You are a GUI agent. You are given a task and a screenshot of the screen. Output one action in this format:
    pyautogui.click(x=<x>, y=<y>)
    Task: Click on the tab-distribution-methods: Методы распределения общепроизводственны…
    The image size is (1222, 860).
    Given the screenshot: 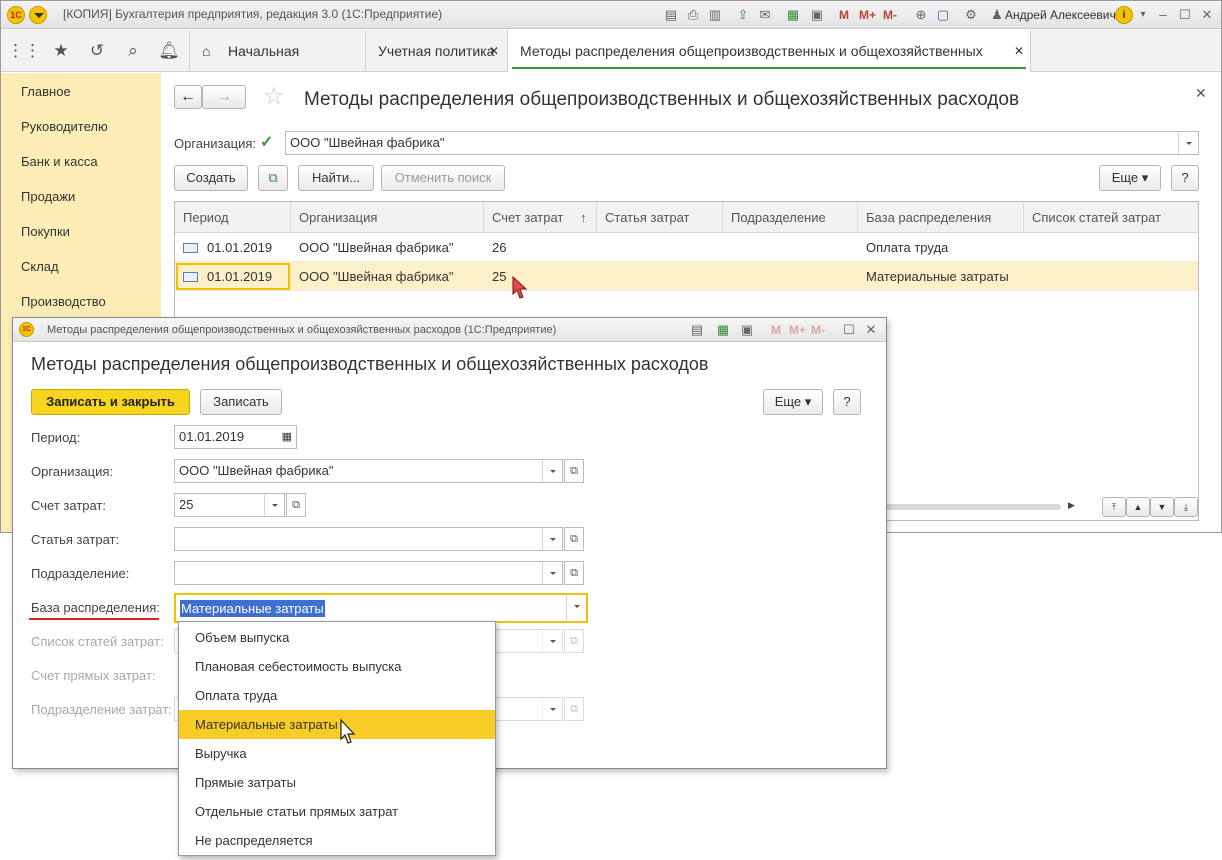 What is the action you would take?
    pyautogui.click(x=769, y=65)
    